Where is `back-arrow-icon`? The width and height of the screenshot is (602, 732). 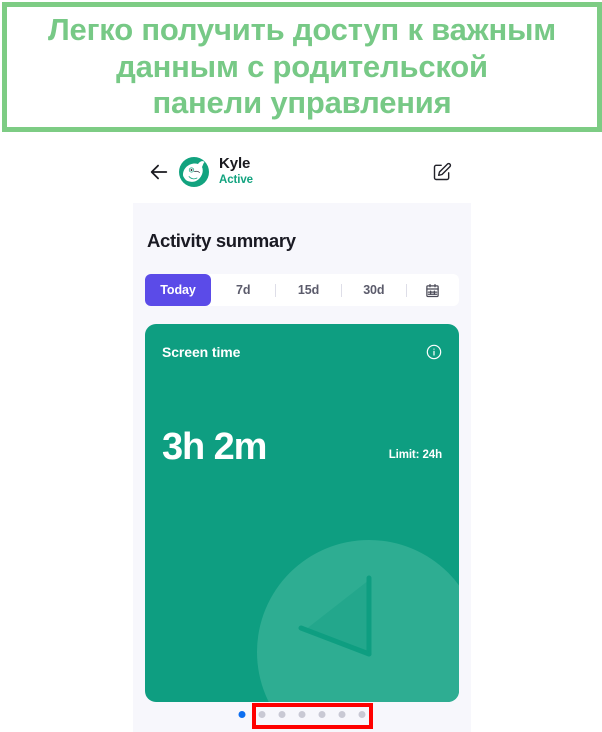 back-arrow-icon is located at coordinates (159, 171).